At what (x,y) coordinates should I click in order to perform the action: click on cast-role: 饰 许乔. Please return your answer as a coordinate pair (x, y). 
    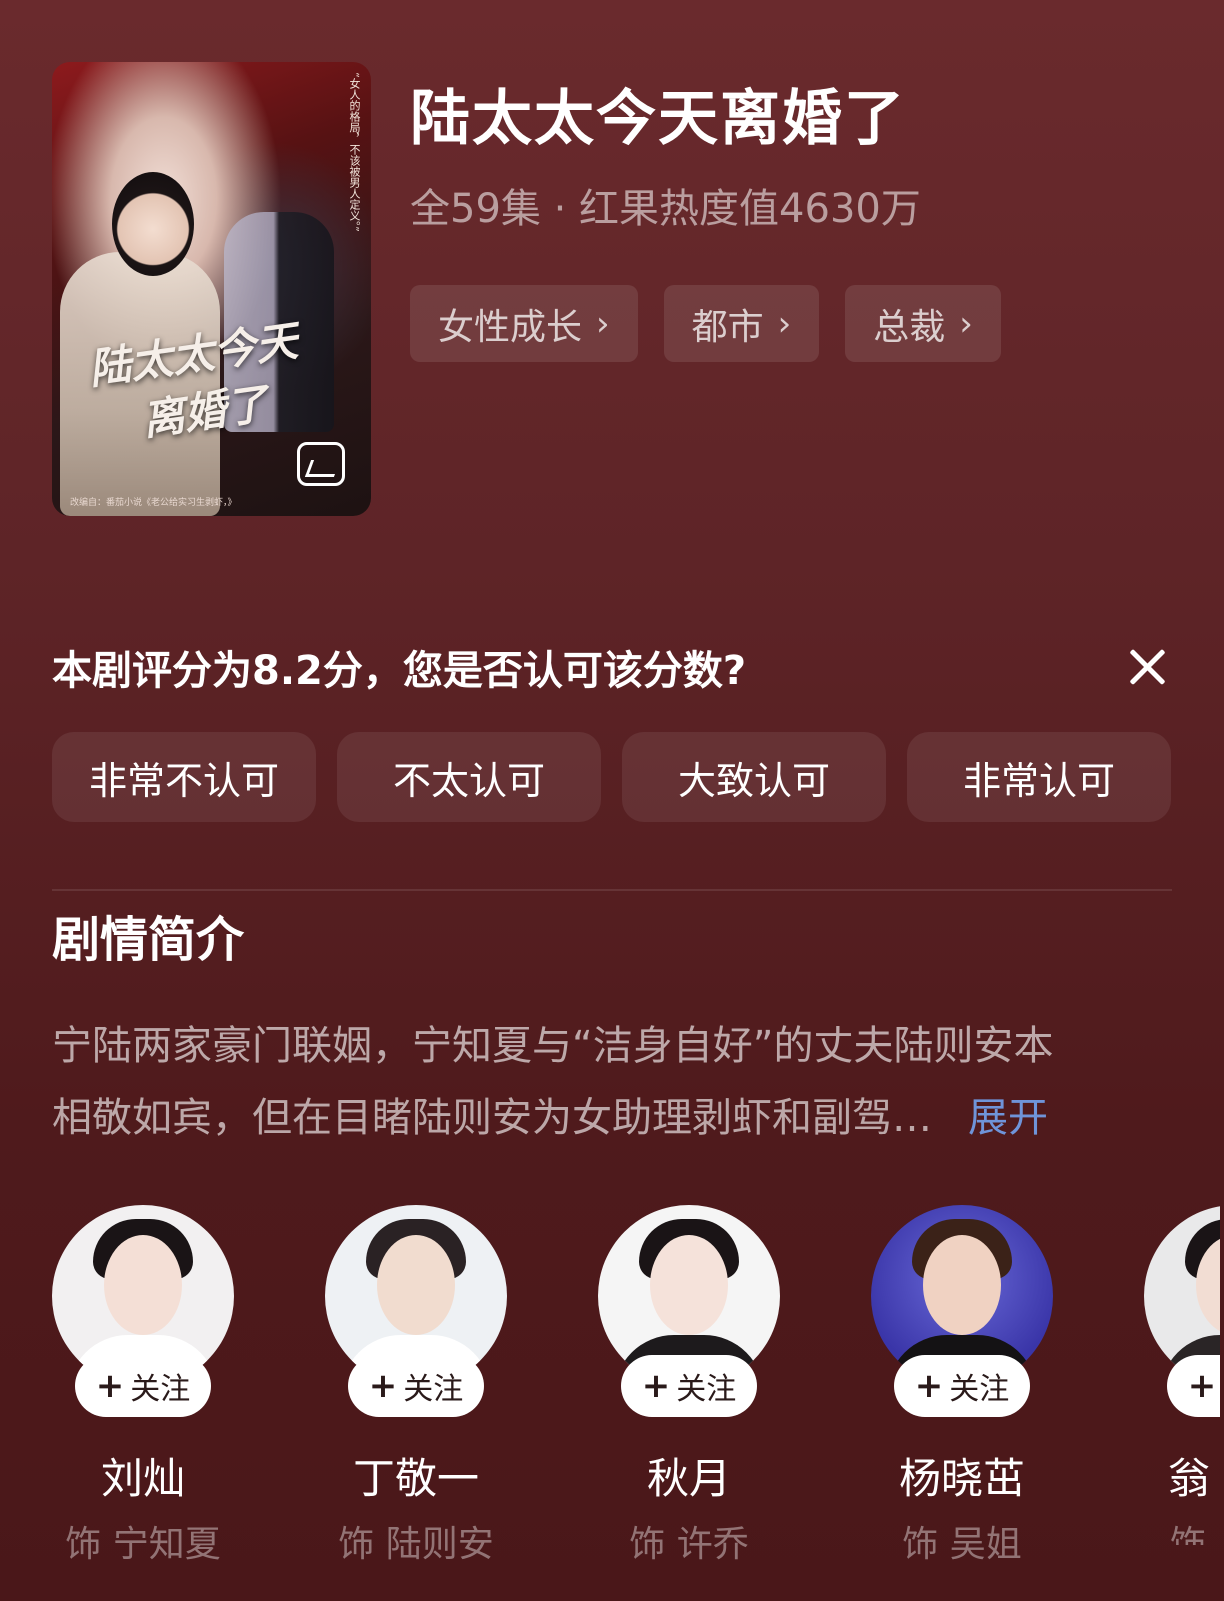
    Looking at the image, I should click on (689, 1544).